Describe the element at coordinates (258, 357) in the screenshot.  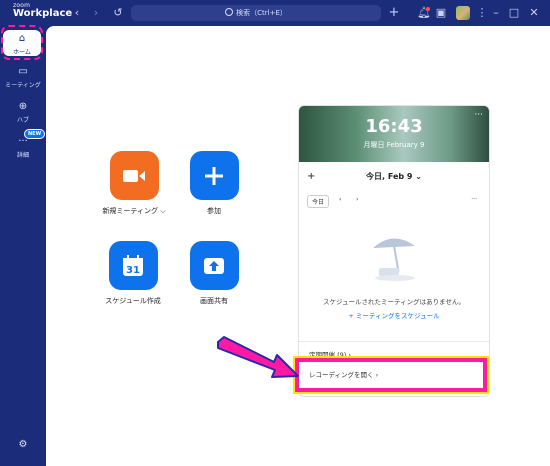
I see `pointer-arrow` at that location.